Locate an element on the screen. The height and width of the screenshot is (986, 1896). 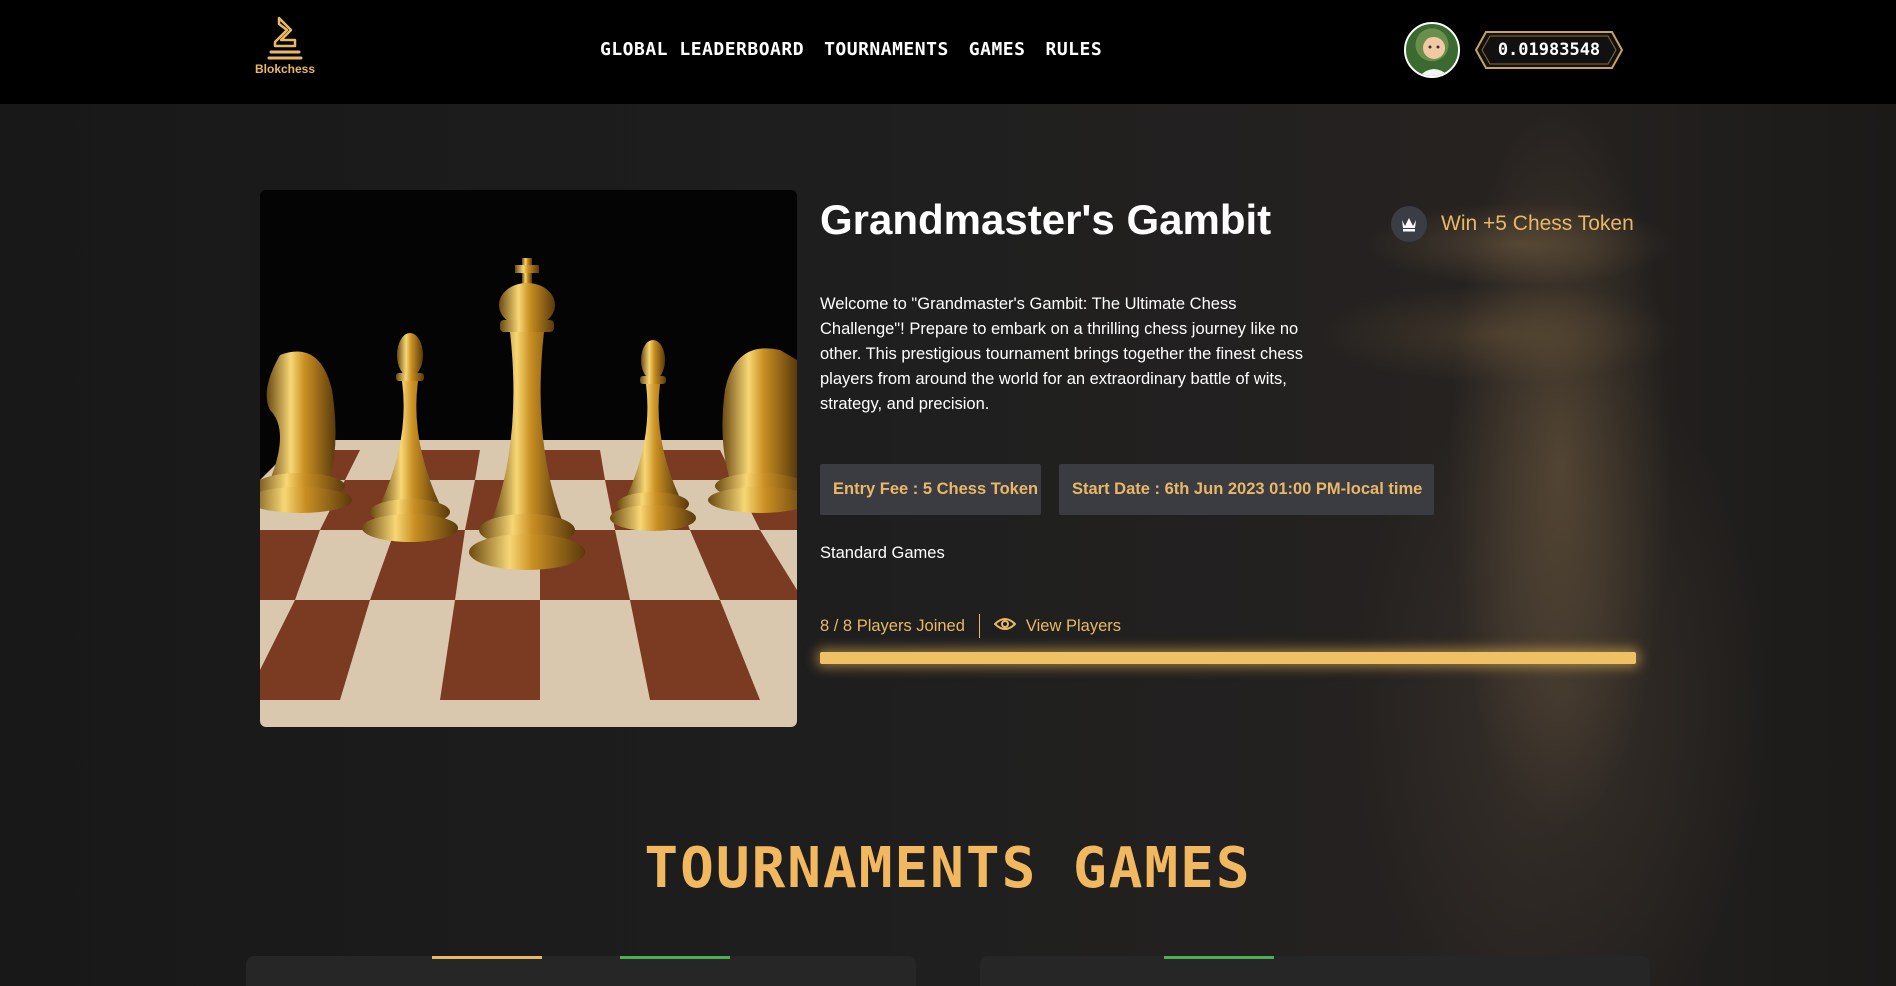
brand-logo: Blokchess is located at coordinates (285, 50).